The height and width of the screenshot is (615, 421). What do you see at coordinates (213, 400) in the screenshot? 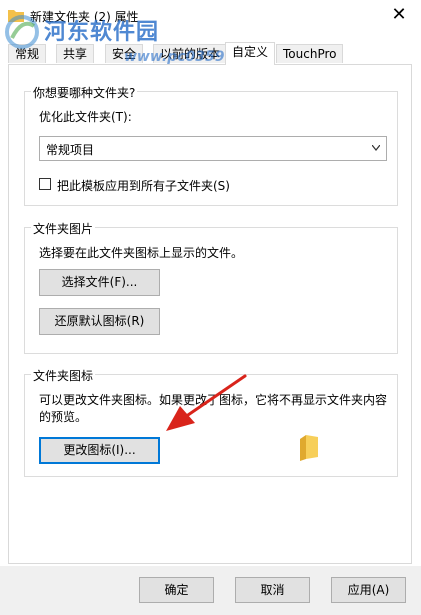
I see `folder-icon-description-line1: 可以更改文件夹图标。如果更改了图标，它将不再显示文件夹内容` at bounding box center [213, 400].